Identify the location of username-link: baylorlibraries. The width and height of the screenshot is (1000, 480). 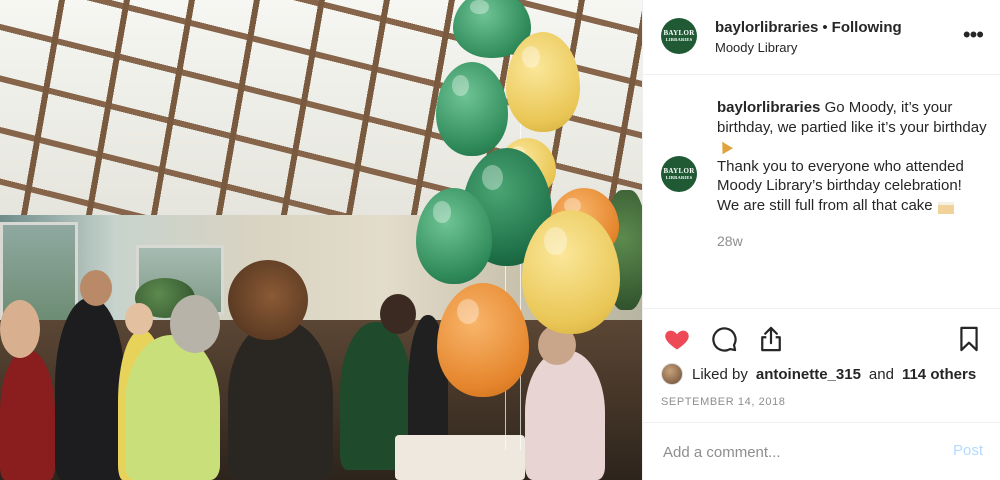
(766, 27).